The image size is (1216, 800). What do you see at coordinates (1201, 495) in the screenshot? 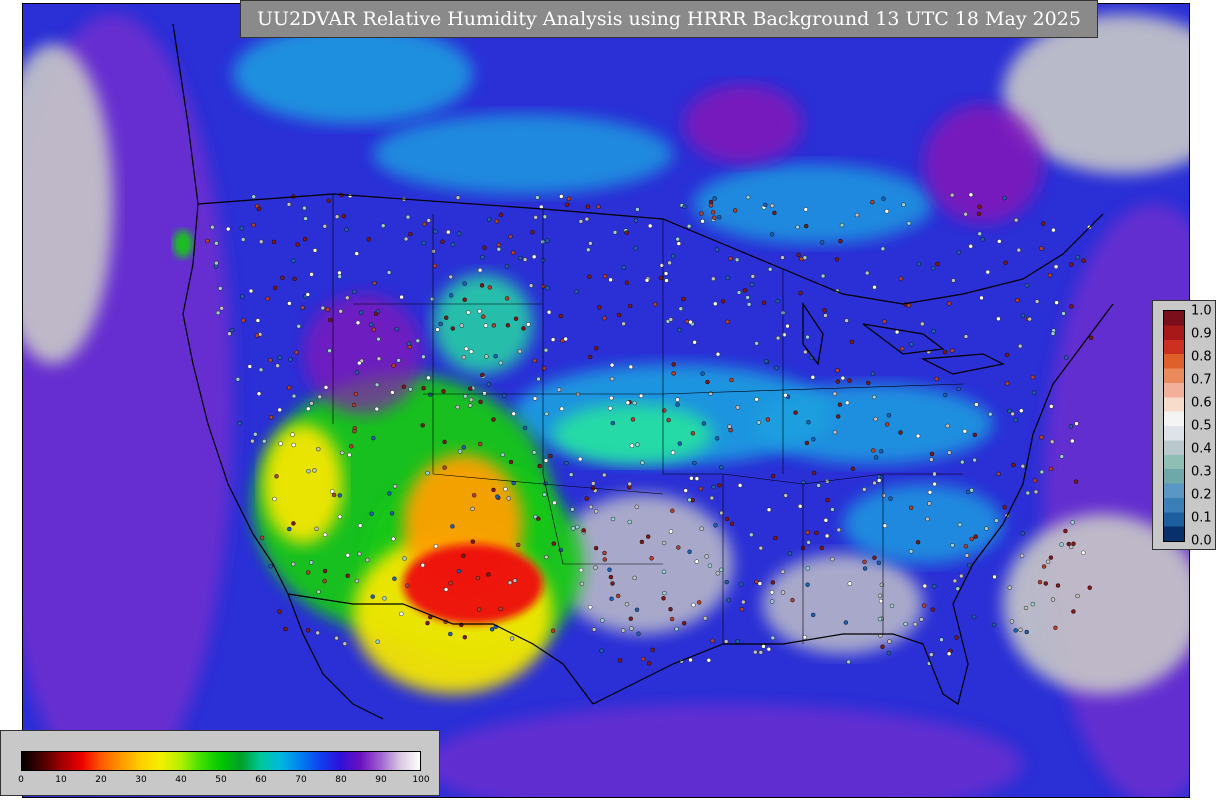
I see `observation-tick-label: 0.2` at bounding box center [1201, 495].